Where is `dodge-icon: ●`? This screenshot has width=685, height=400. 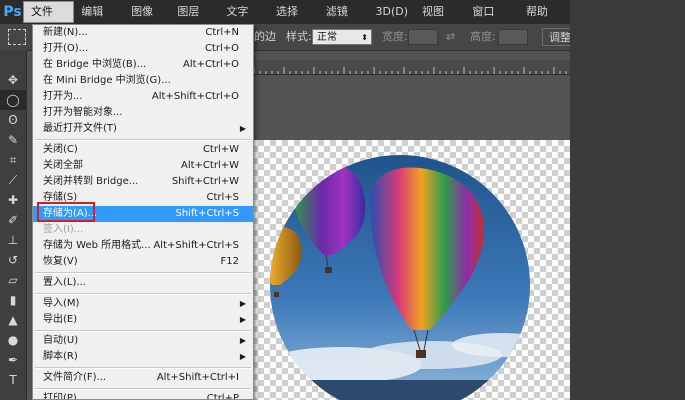 dodge-icon: ● is located at coordinates (13, 340).